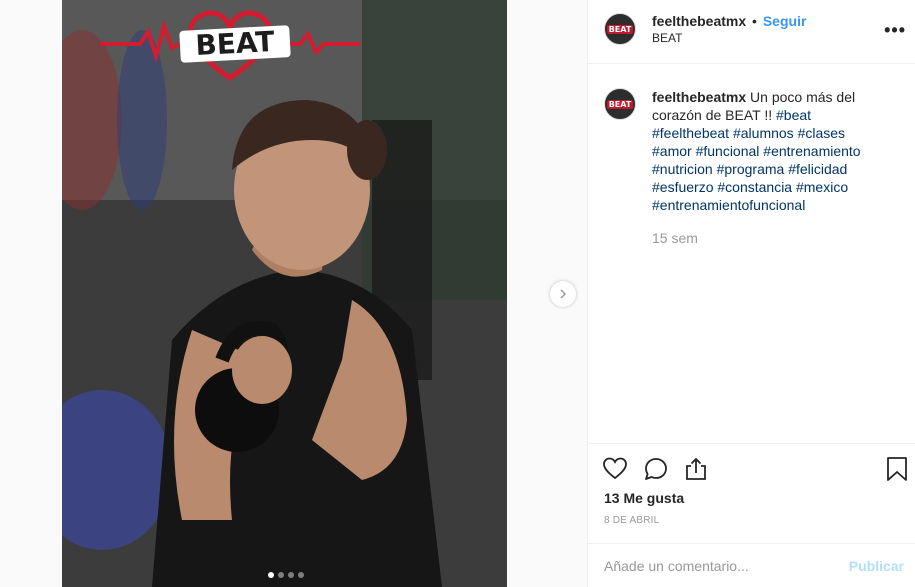 The height and width of the screenshot is (587, 915). Describe the element at coordinates (682, 169) in the screenshot. I see `hashtag: #nutricion` at that location.